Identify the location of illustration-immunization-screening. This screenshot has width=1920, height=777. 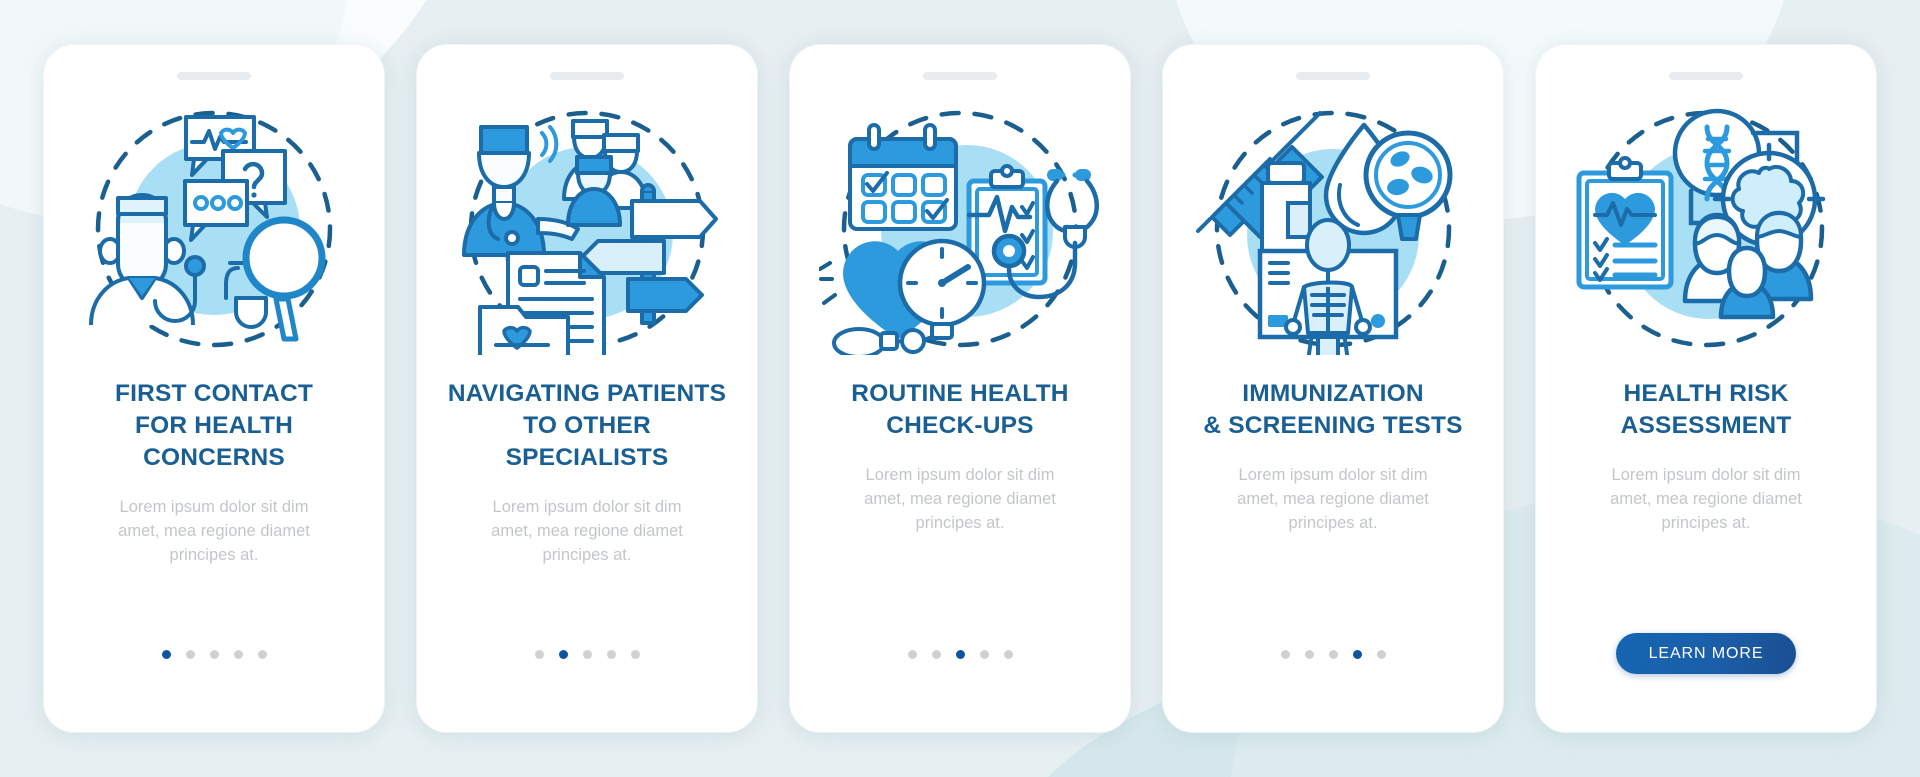
(1333, 229).